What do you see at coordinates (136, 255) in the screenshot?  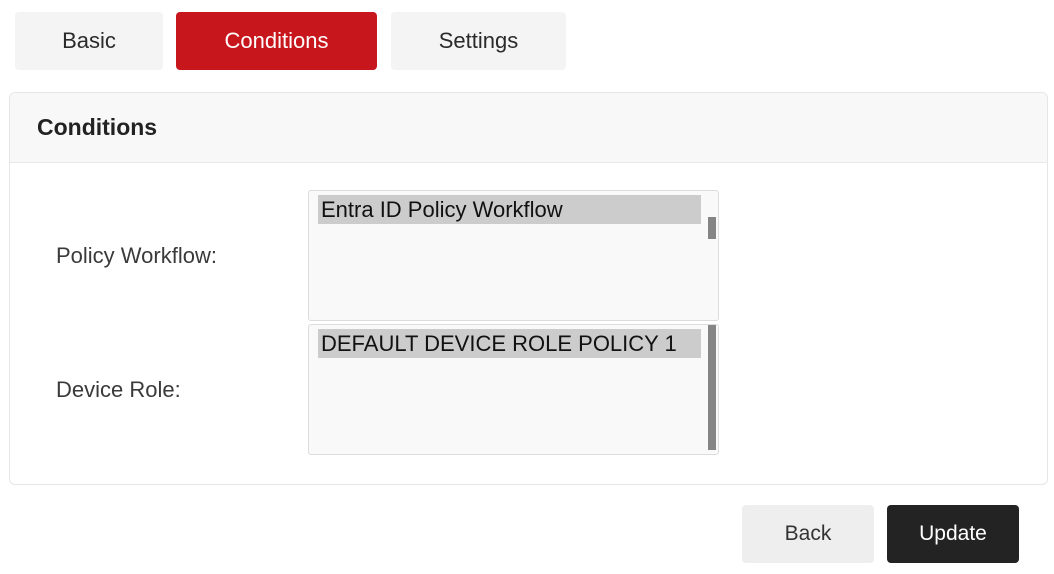 I see `policy-workflow-label: Policy Workflow:` at bounding box center [136, 255].